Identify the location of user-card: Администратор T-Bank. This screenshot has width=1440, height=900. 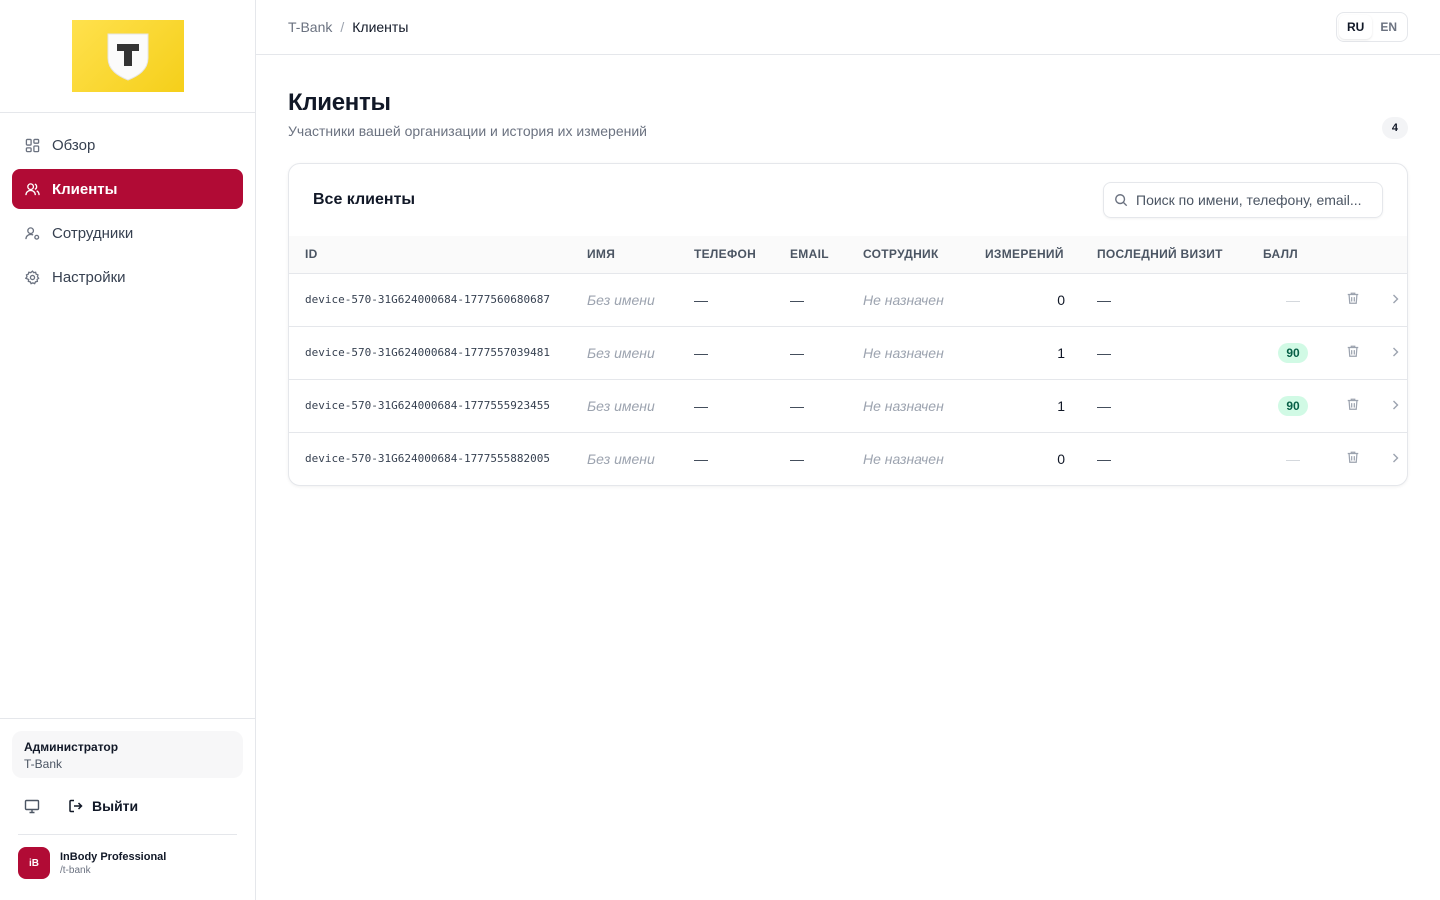
(127, 754).